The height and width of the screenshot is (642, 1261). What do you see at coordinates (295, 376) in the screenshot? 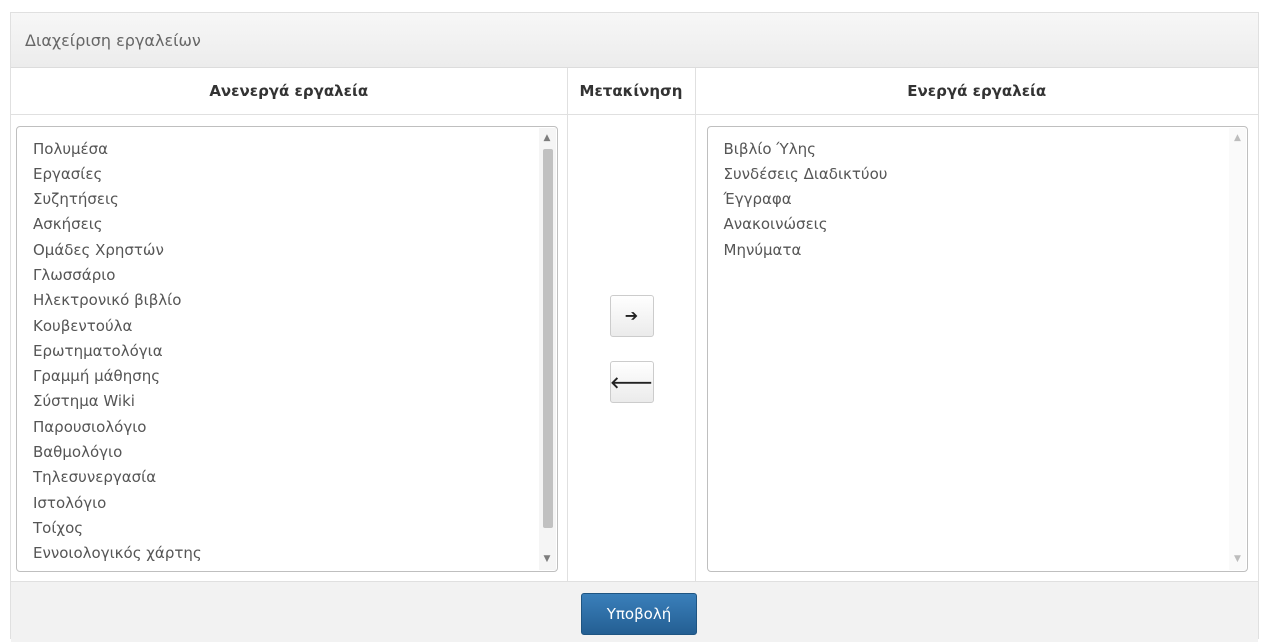
I see `list-item: Γραμμή μάθησης` at bounding box center [295, 376].